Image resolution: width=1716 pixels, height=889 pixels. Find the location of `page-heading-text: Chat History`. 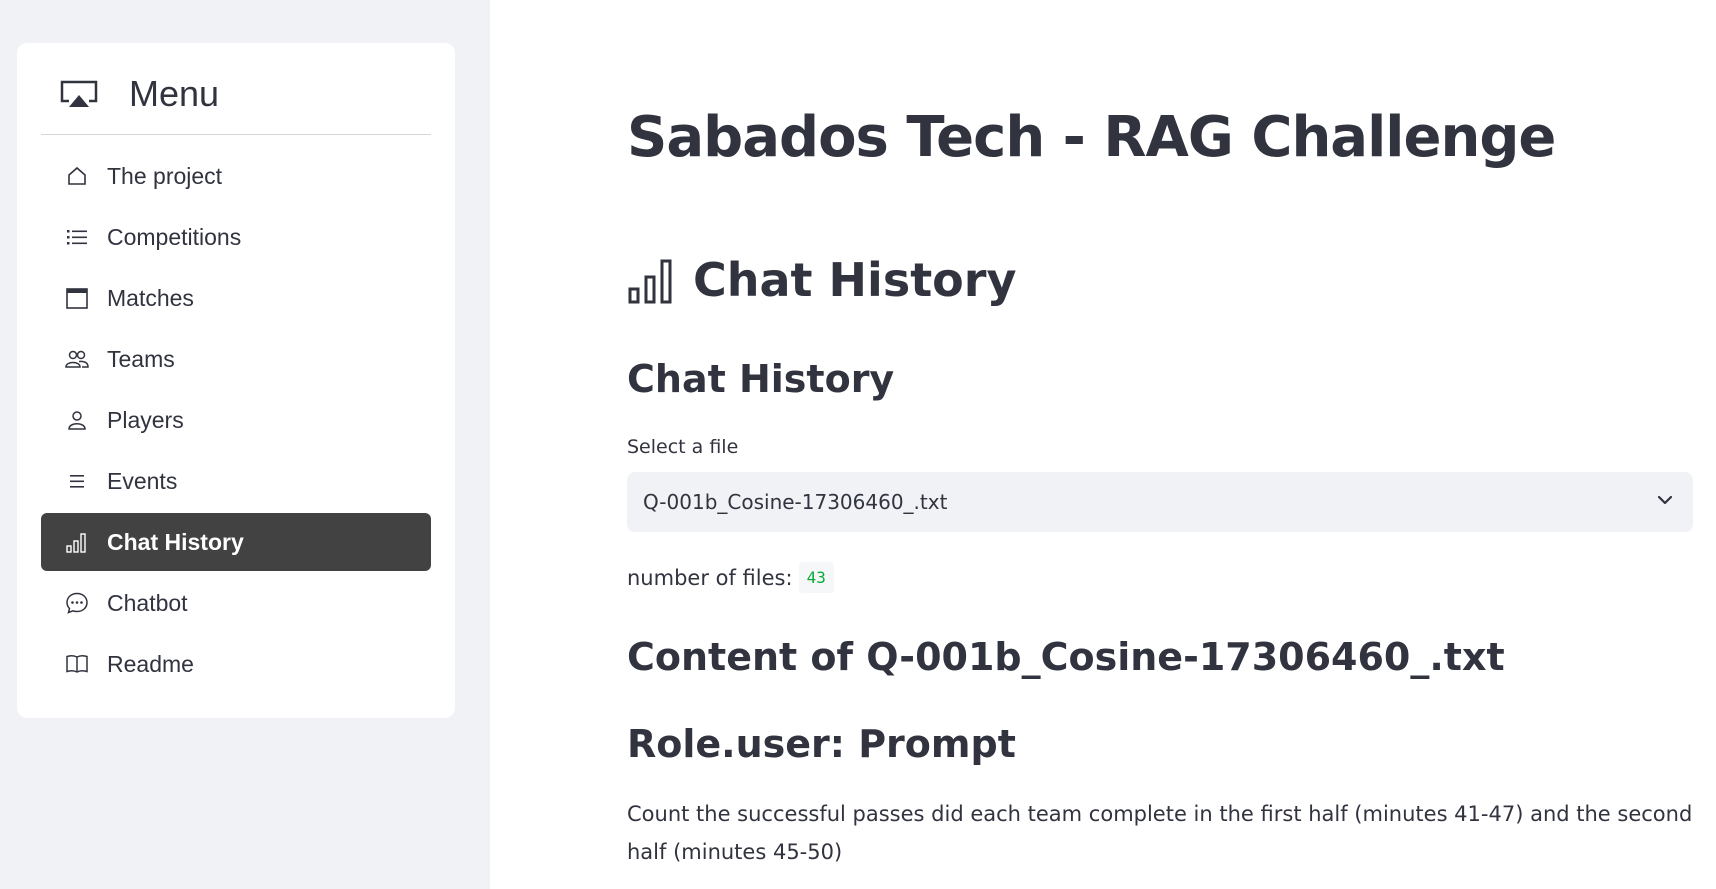

page-heading-text: Chat History is located at coordinates (855, 280).